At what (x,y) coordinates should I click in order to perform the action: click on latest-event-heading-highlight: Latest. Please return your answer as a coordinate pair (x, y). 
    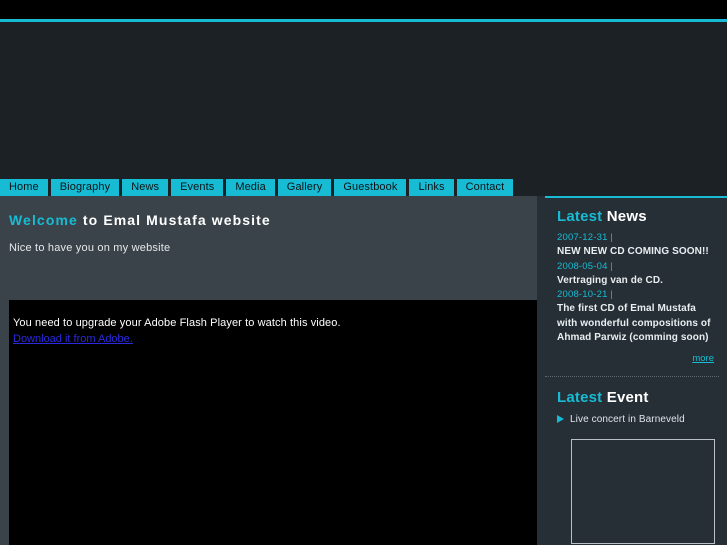
    Looking at the image, I should click on (580, 397).